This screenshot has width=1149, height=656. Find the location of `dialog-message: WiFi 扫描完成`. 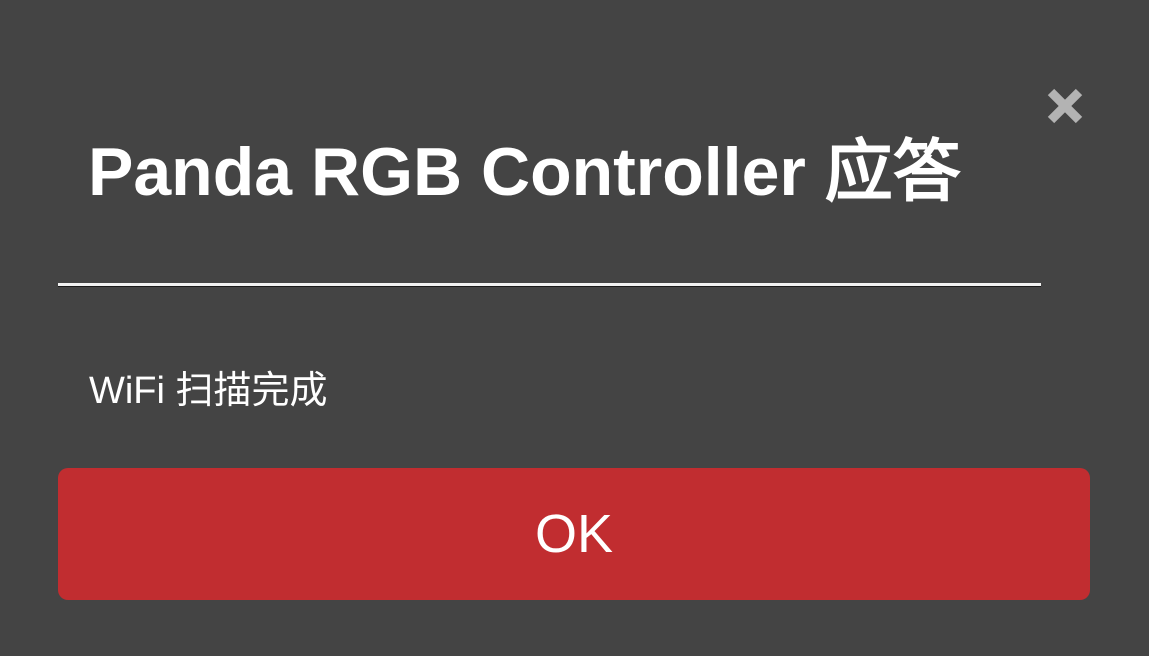

dialog-message: WiFi 扫描完成 is located at coordinates (208, 391).